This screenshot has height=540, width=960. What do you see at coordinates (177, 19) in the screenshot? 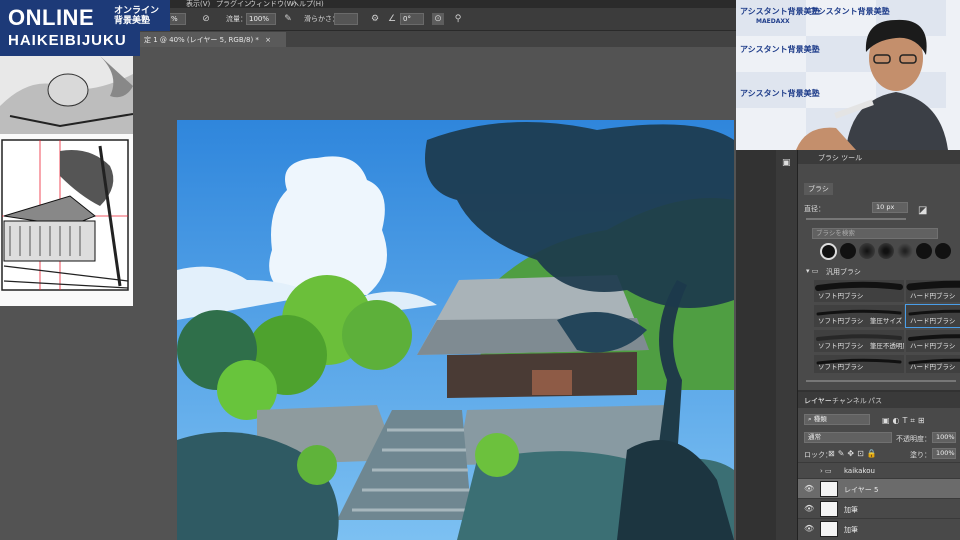
I see `opacity-field: %` at bounding box center [177, 19].